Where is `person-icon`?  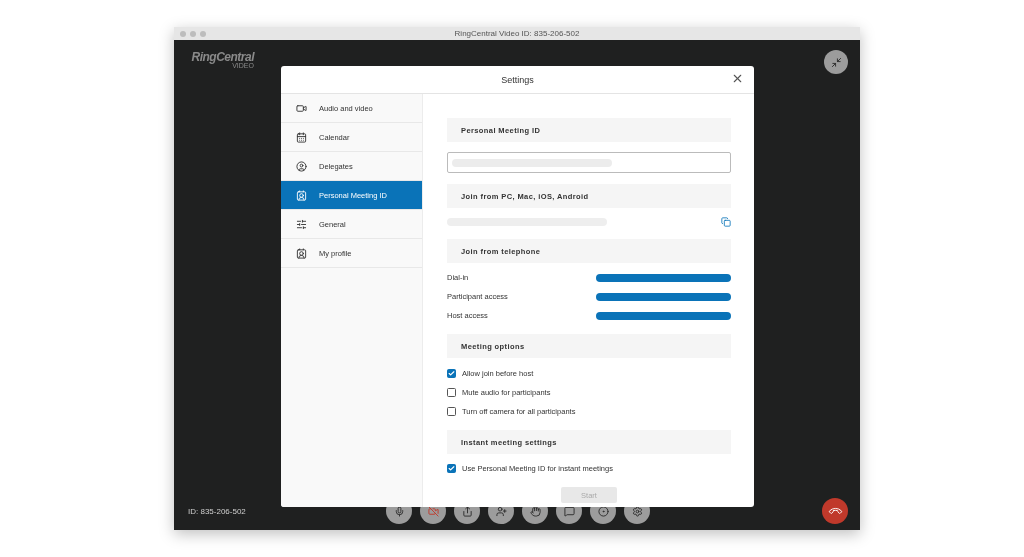
person-icon is located at coordinates (301, 166).